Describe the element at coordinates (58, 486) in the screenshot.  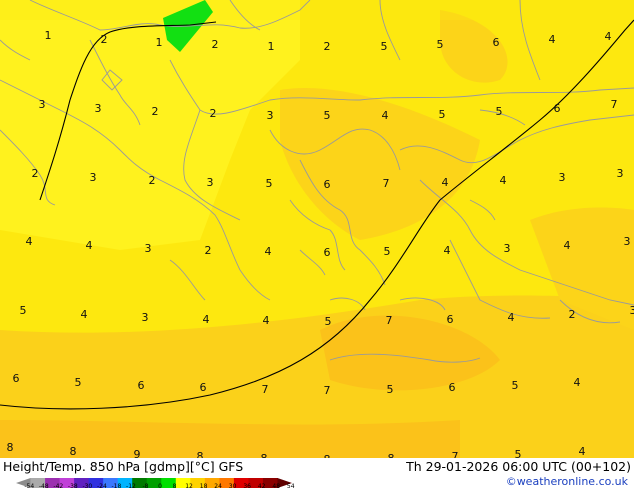
I see `colorbar-tick-label: -42` at that location.